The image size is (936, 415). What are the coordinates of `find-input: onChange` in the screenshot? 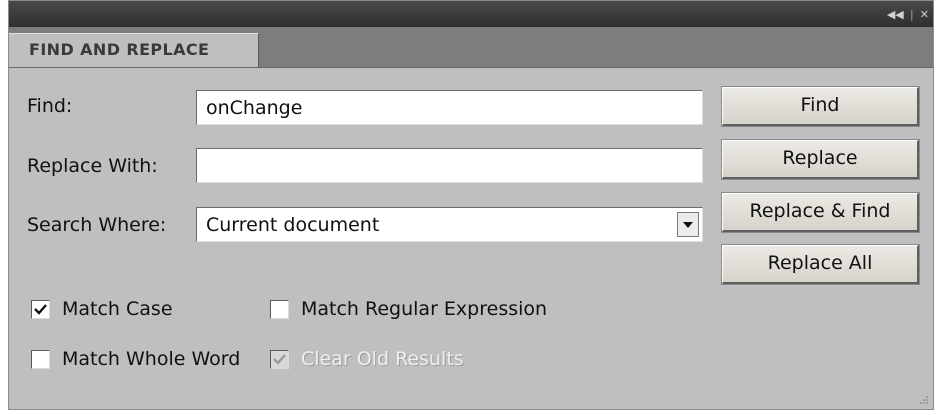 It's located at (449, 107).